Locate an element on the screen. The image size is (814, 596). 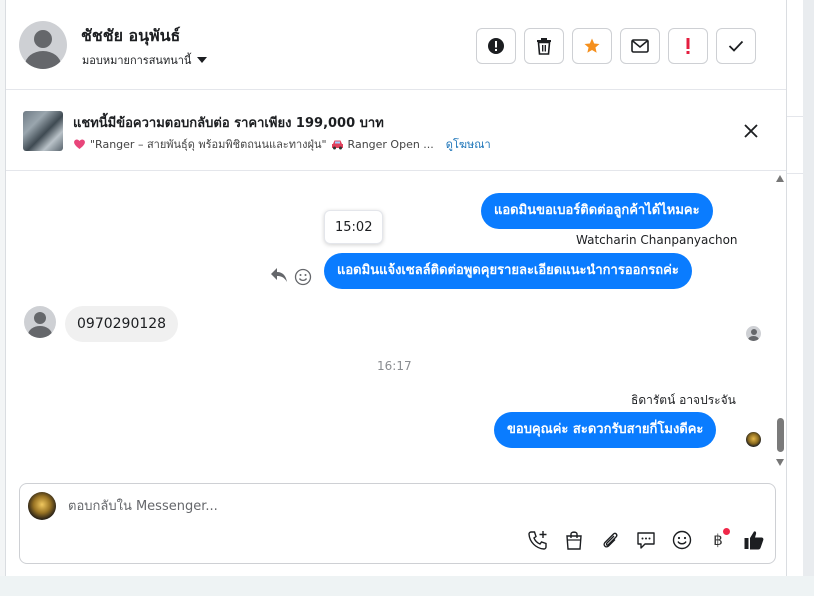
attach-button is located at coordinates (610, 540).